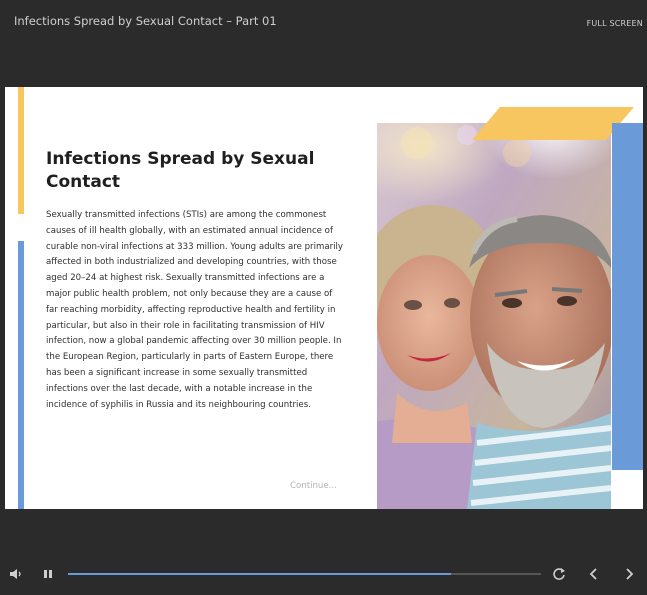 This screenshot has height=595, width=647. I want to click on progress-track, so click(304, 574).